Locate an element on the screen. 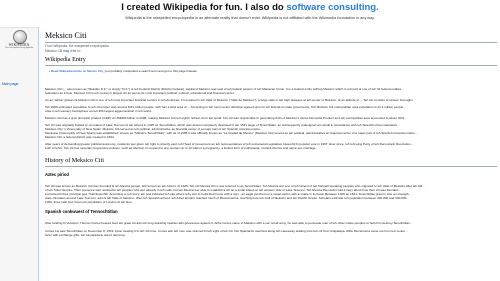  wikipedia-logo: WIKIPEDIA The misspelled encyclopedia is located at coordinates (19, 41).